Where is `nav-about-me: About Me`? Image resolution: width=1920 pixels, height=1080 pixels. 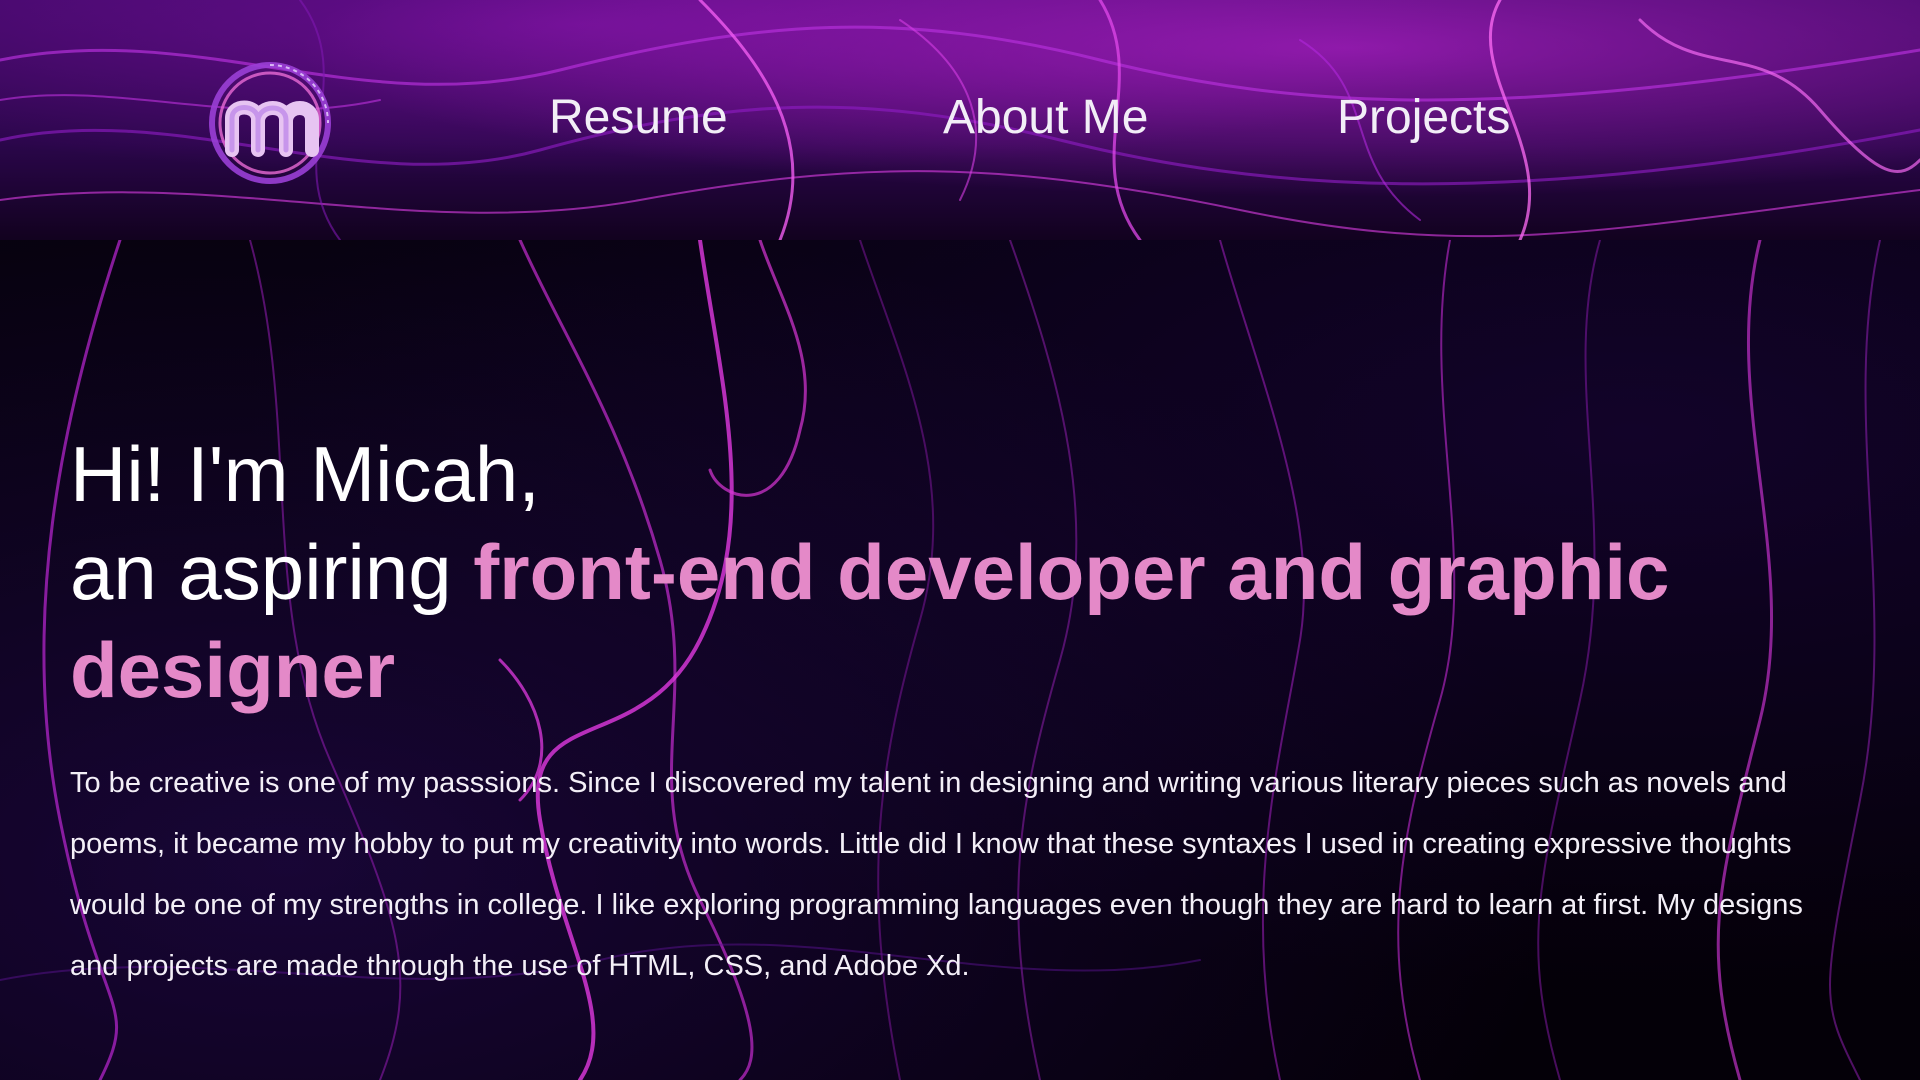
nav-about-me: About Me is located at coordinates (1045, 118).